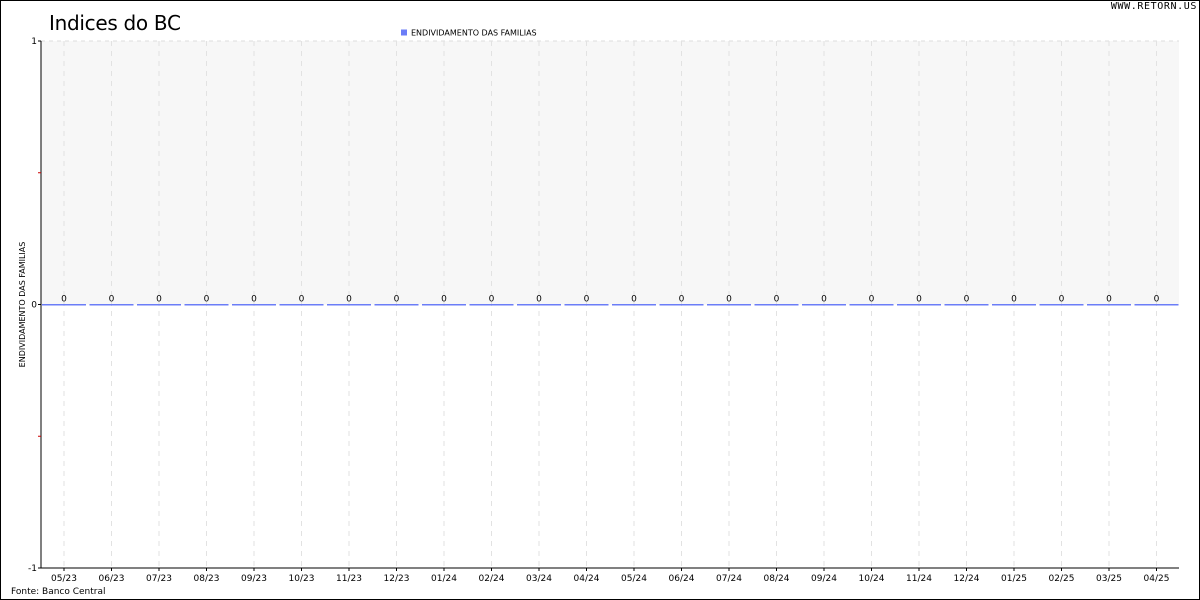 This screenshot has height=600, width=1200. What do you see at coordinates (64, 579) in the screenshot?
I see `x-tick-label: 05/23` at bounding box center [64, 579].